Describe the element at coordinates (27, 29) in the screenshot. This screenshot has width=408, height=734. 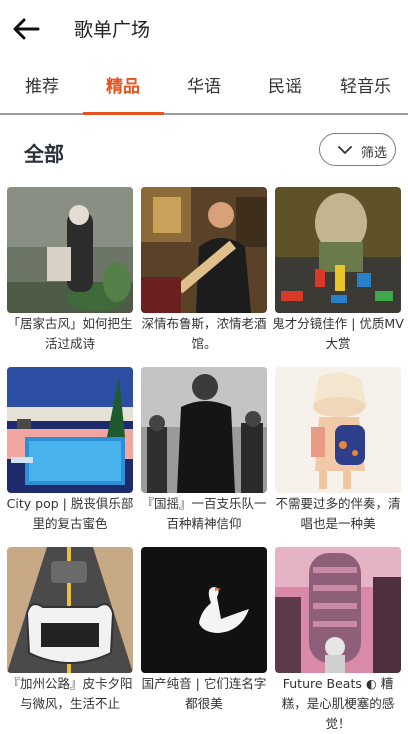
I see `arrow-left-icon` at that location.